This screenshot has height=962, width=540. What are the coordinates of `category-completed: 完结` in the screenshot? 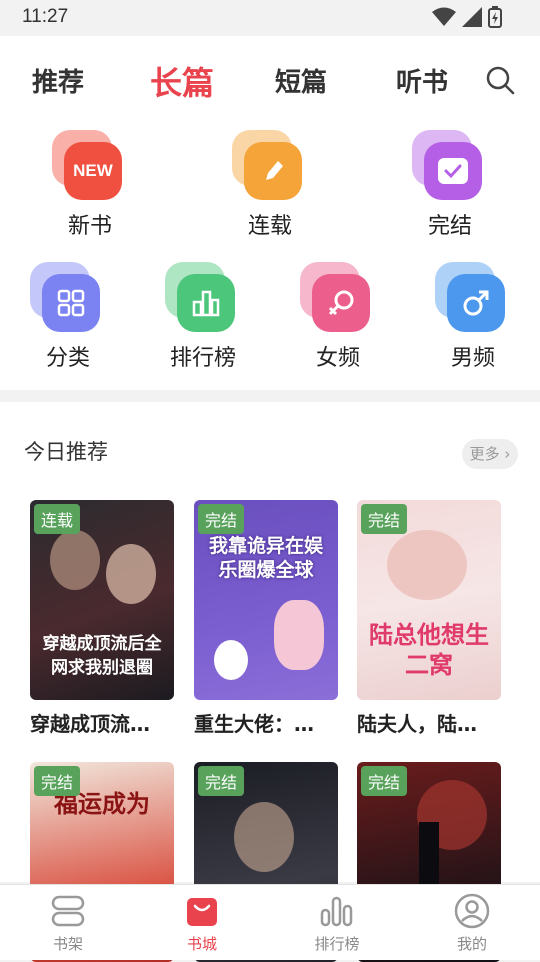 It's located at (450, 185).